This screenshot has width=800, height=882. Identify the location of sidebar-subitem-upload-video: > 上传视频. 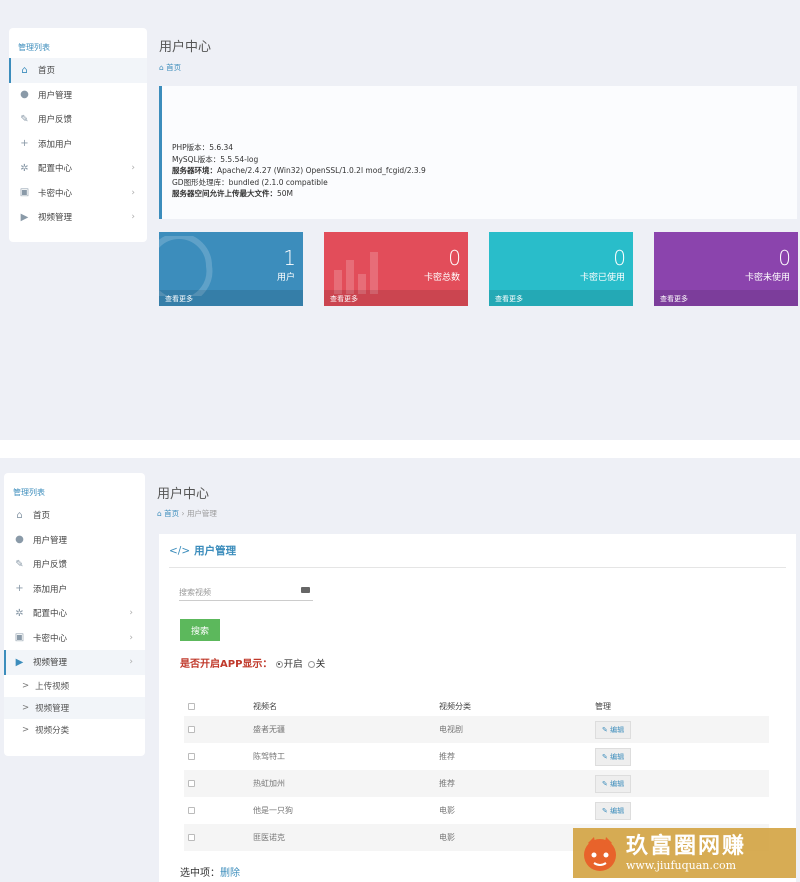
(74, 686).